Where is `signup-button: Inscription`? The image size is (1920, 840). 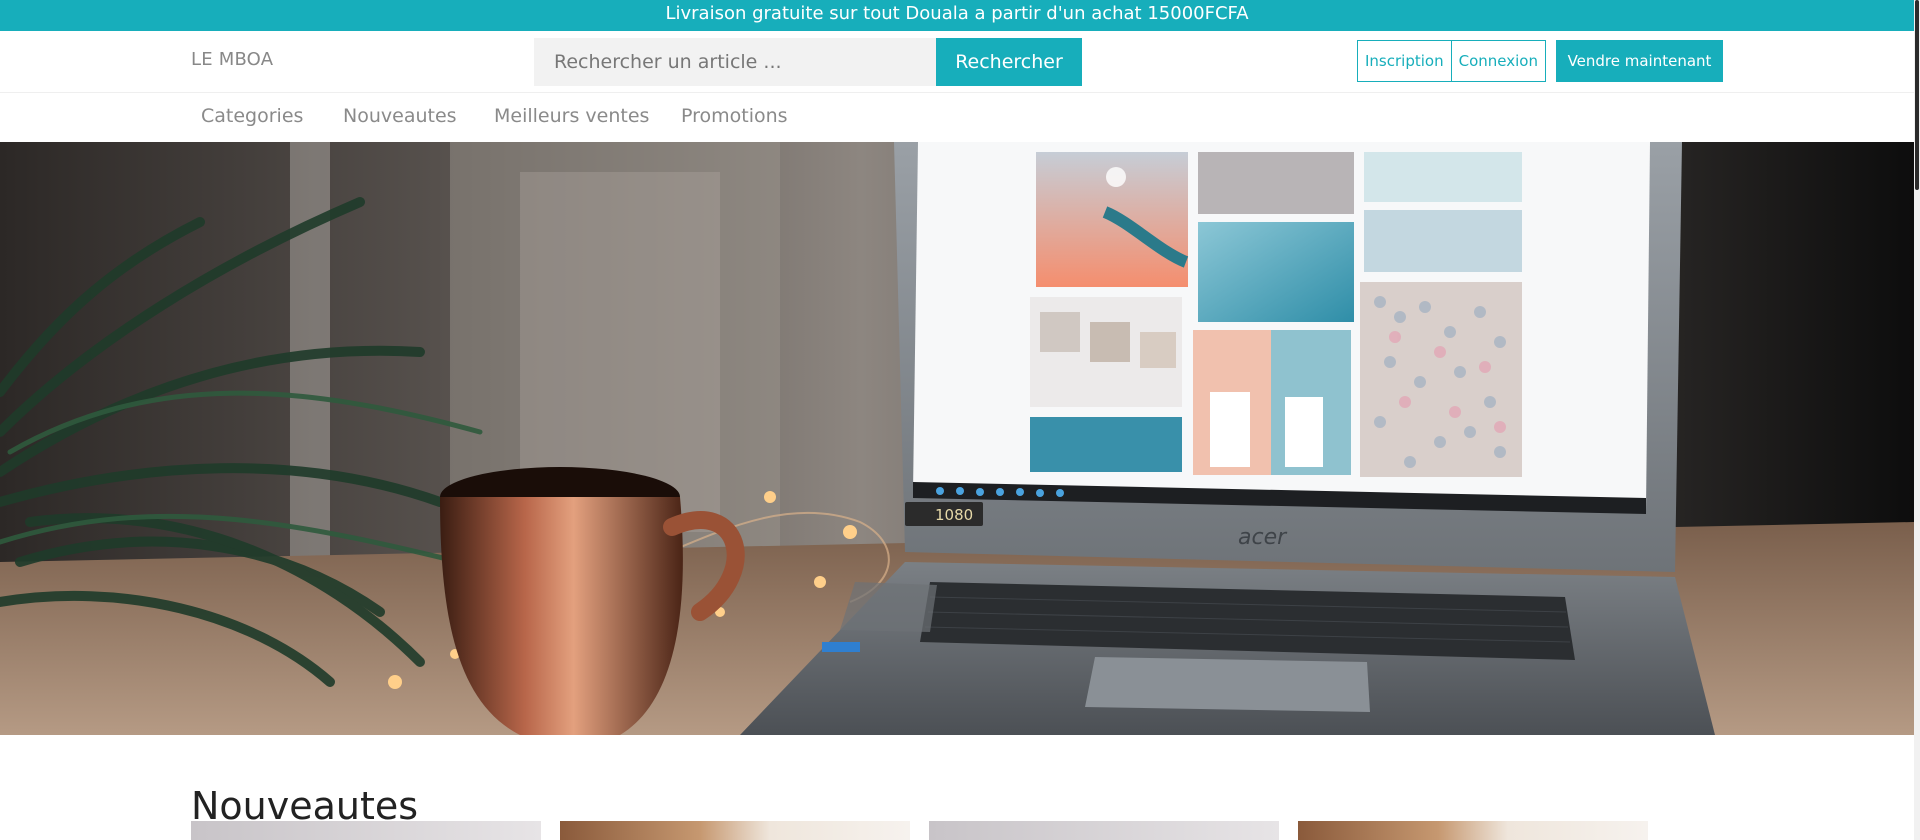 signup-button: Inscription is located at coordinates (1404, 61).